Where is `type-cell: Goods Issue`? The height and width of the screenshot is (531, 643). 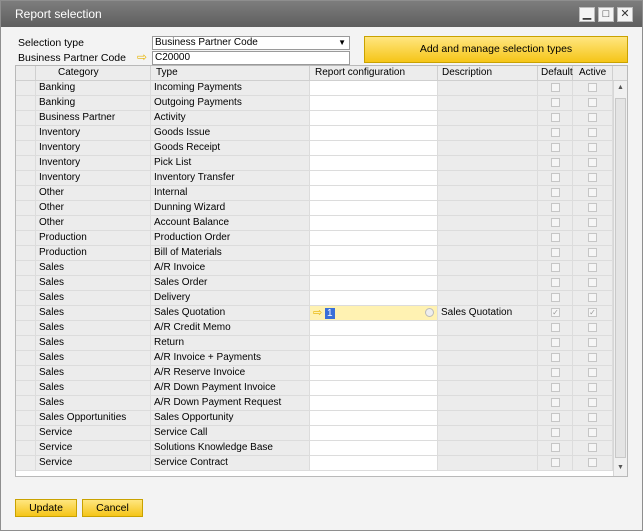 type-cell: Goods Issue is located at coordinates (230, 133).